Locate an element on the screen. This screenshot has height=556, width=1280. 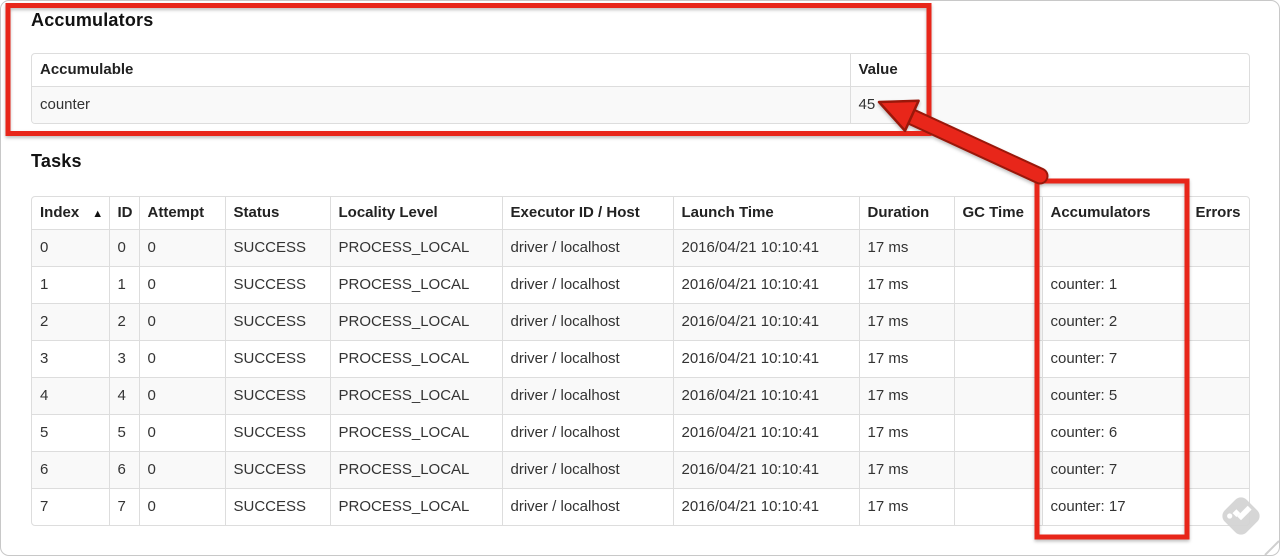
cell-index: 7 is located at coordinates (70, 506).